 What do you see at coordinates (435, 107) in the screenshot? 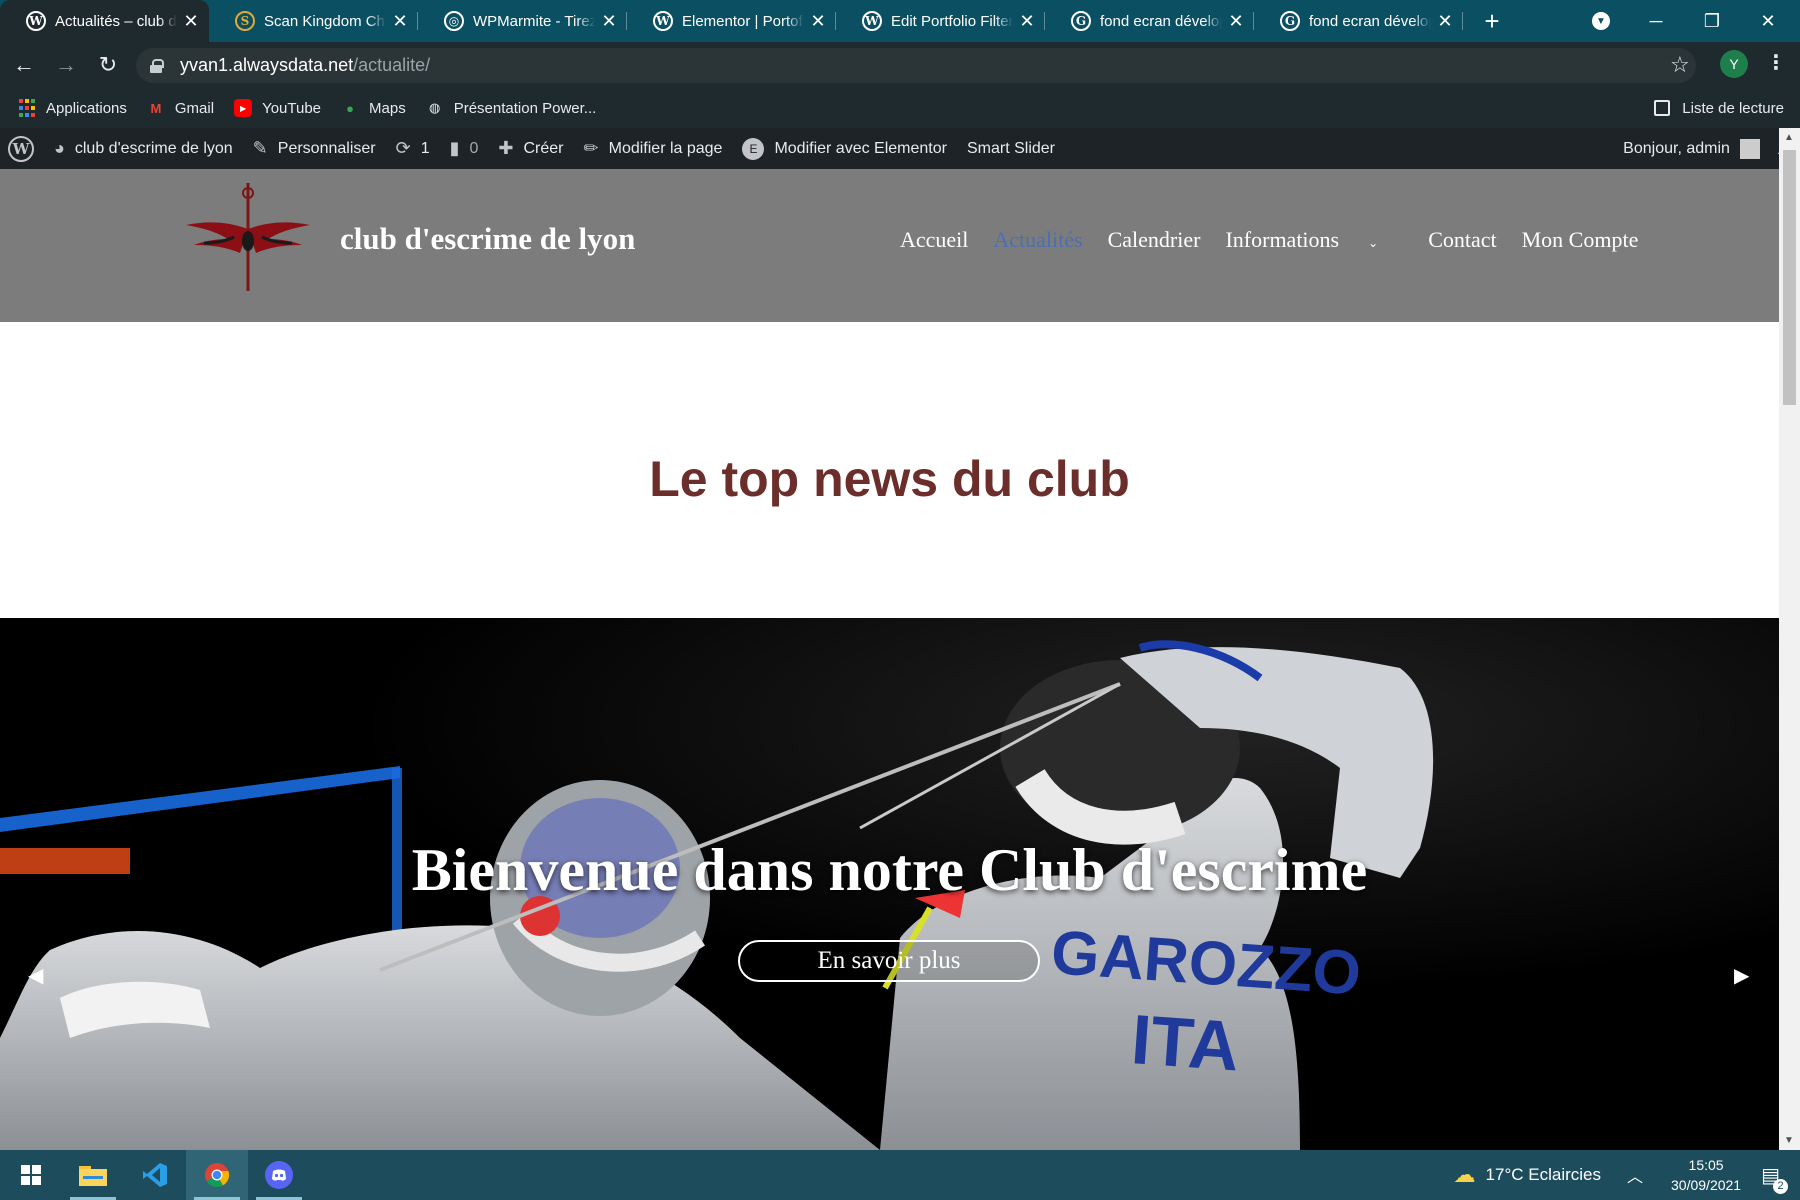
I see `globe-icon: ◍` at bounding box center [435, 107].